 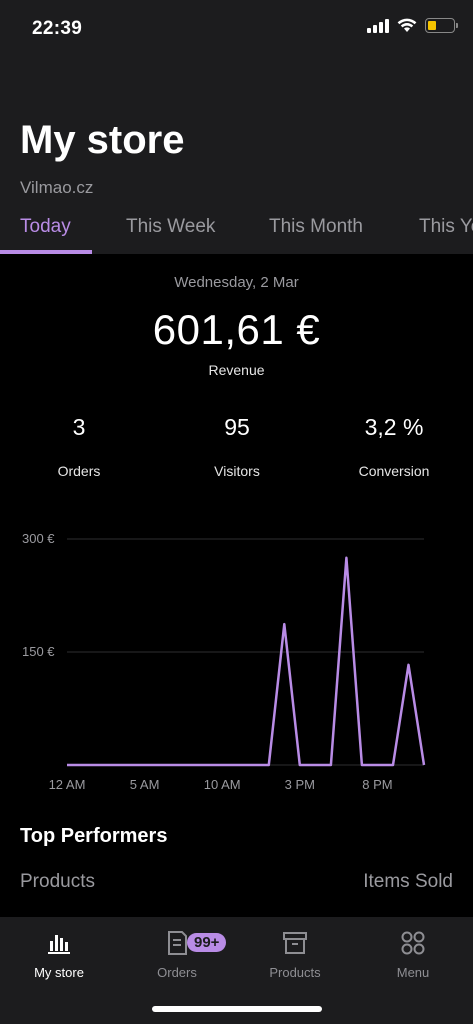 What do you see at coordinates (67, 784) in the screenshot?
I see `chart-x-tick-label: 12 AM` at bounding box center [67, 784].